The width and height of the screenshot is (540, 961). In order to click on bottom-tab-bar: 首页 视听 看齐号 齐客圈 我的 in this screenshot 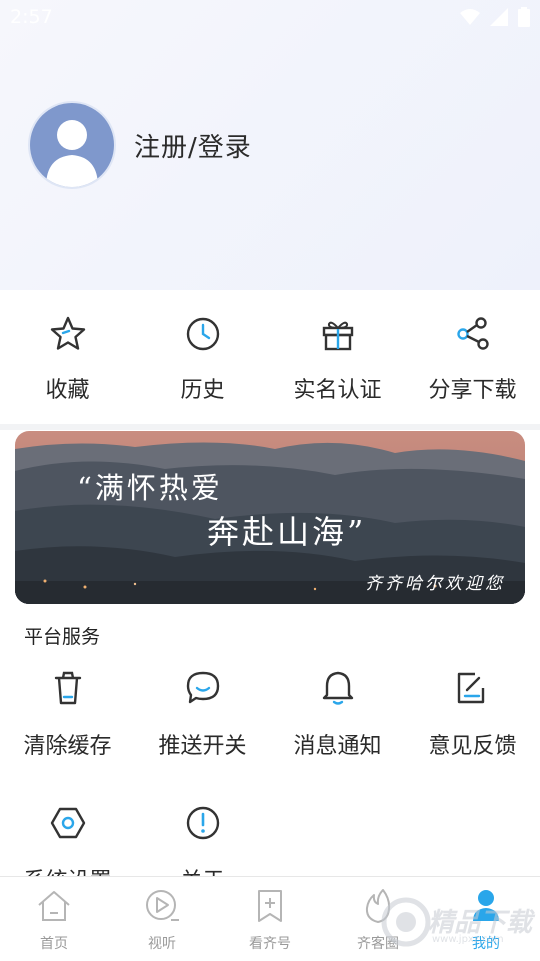, I will do `click(270, 918)`.